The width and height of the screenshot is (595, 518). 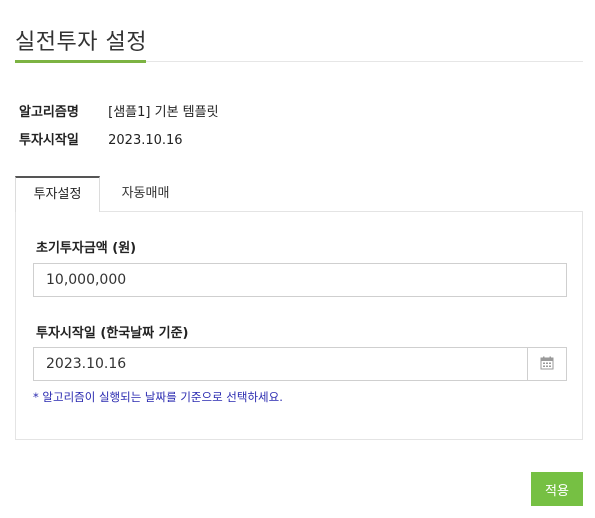 What do you see at coordinates (49, 140) in the screenshot?
I see `start-date-label: 투자시작일` at bounding box center [49, 140].